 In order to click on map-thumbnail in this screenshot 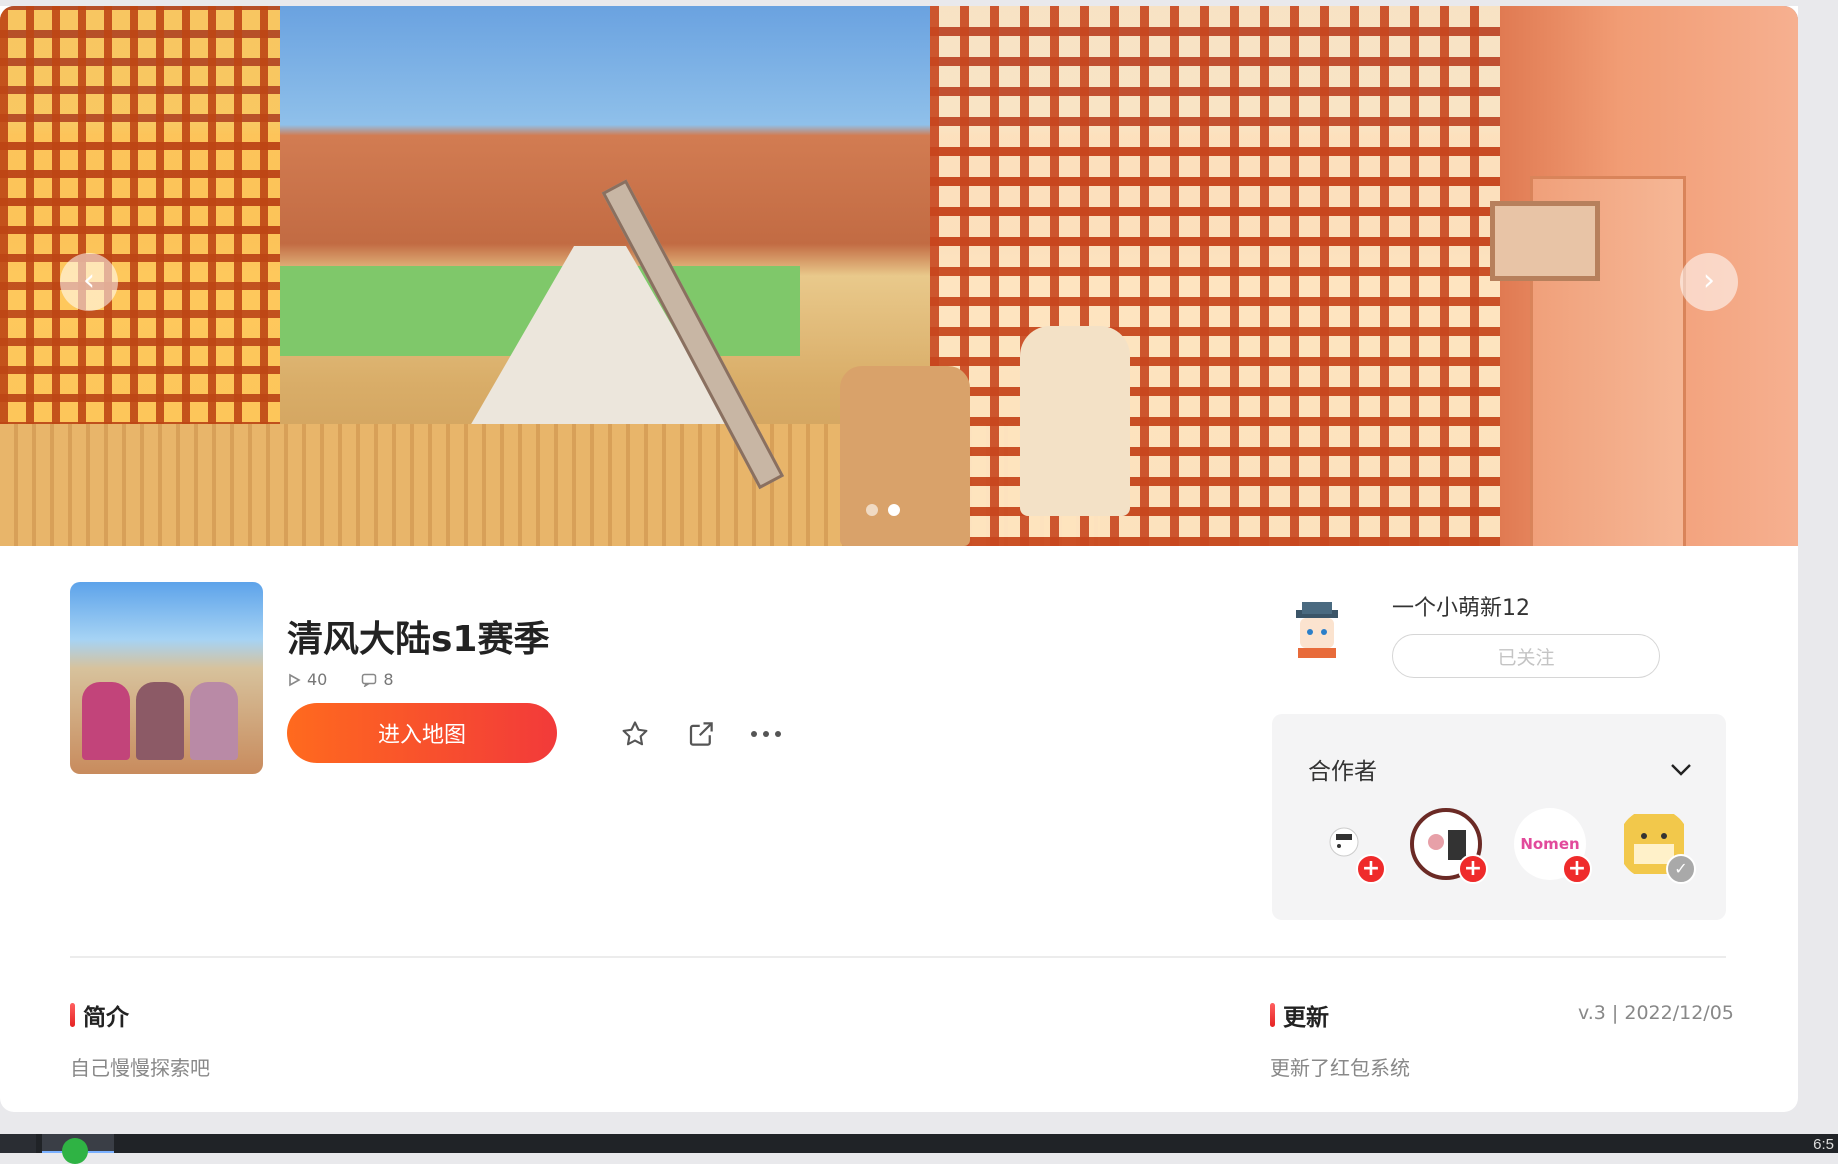, I will do `click(166, 678)`.